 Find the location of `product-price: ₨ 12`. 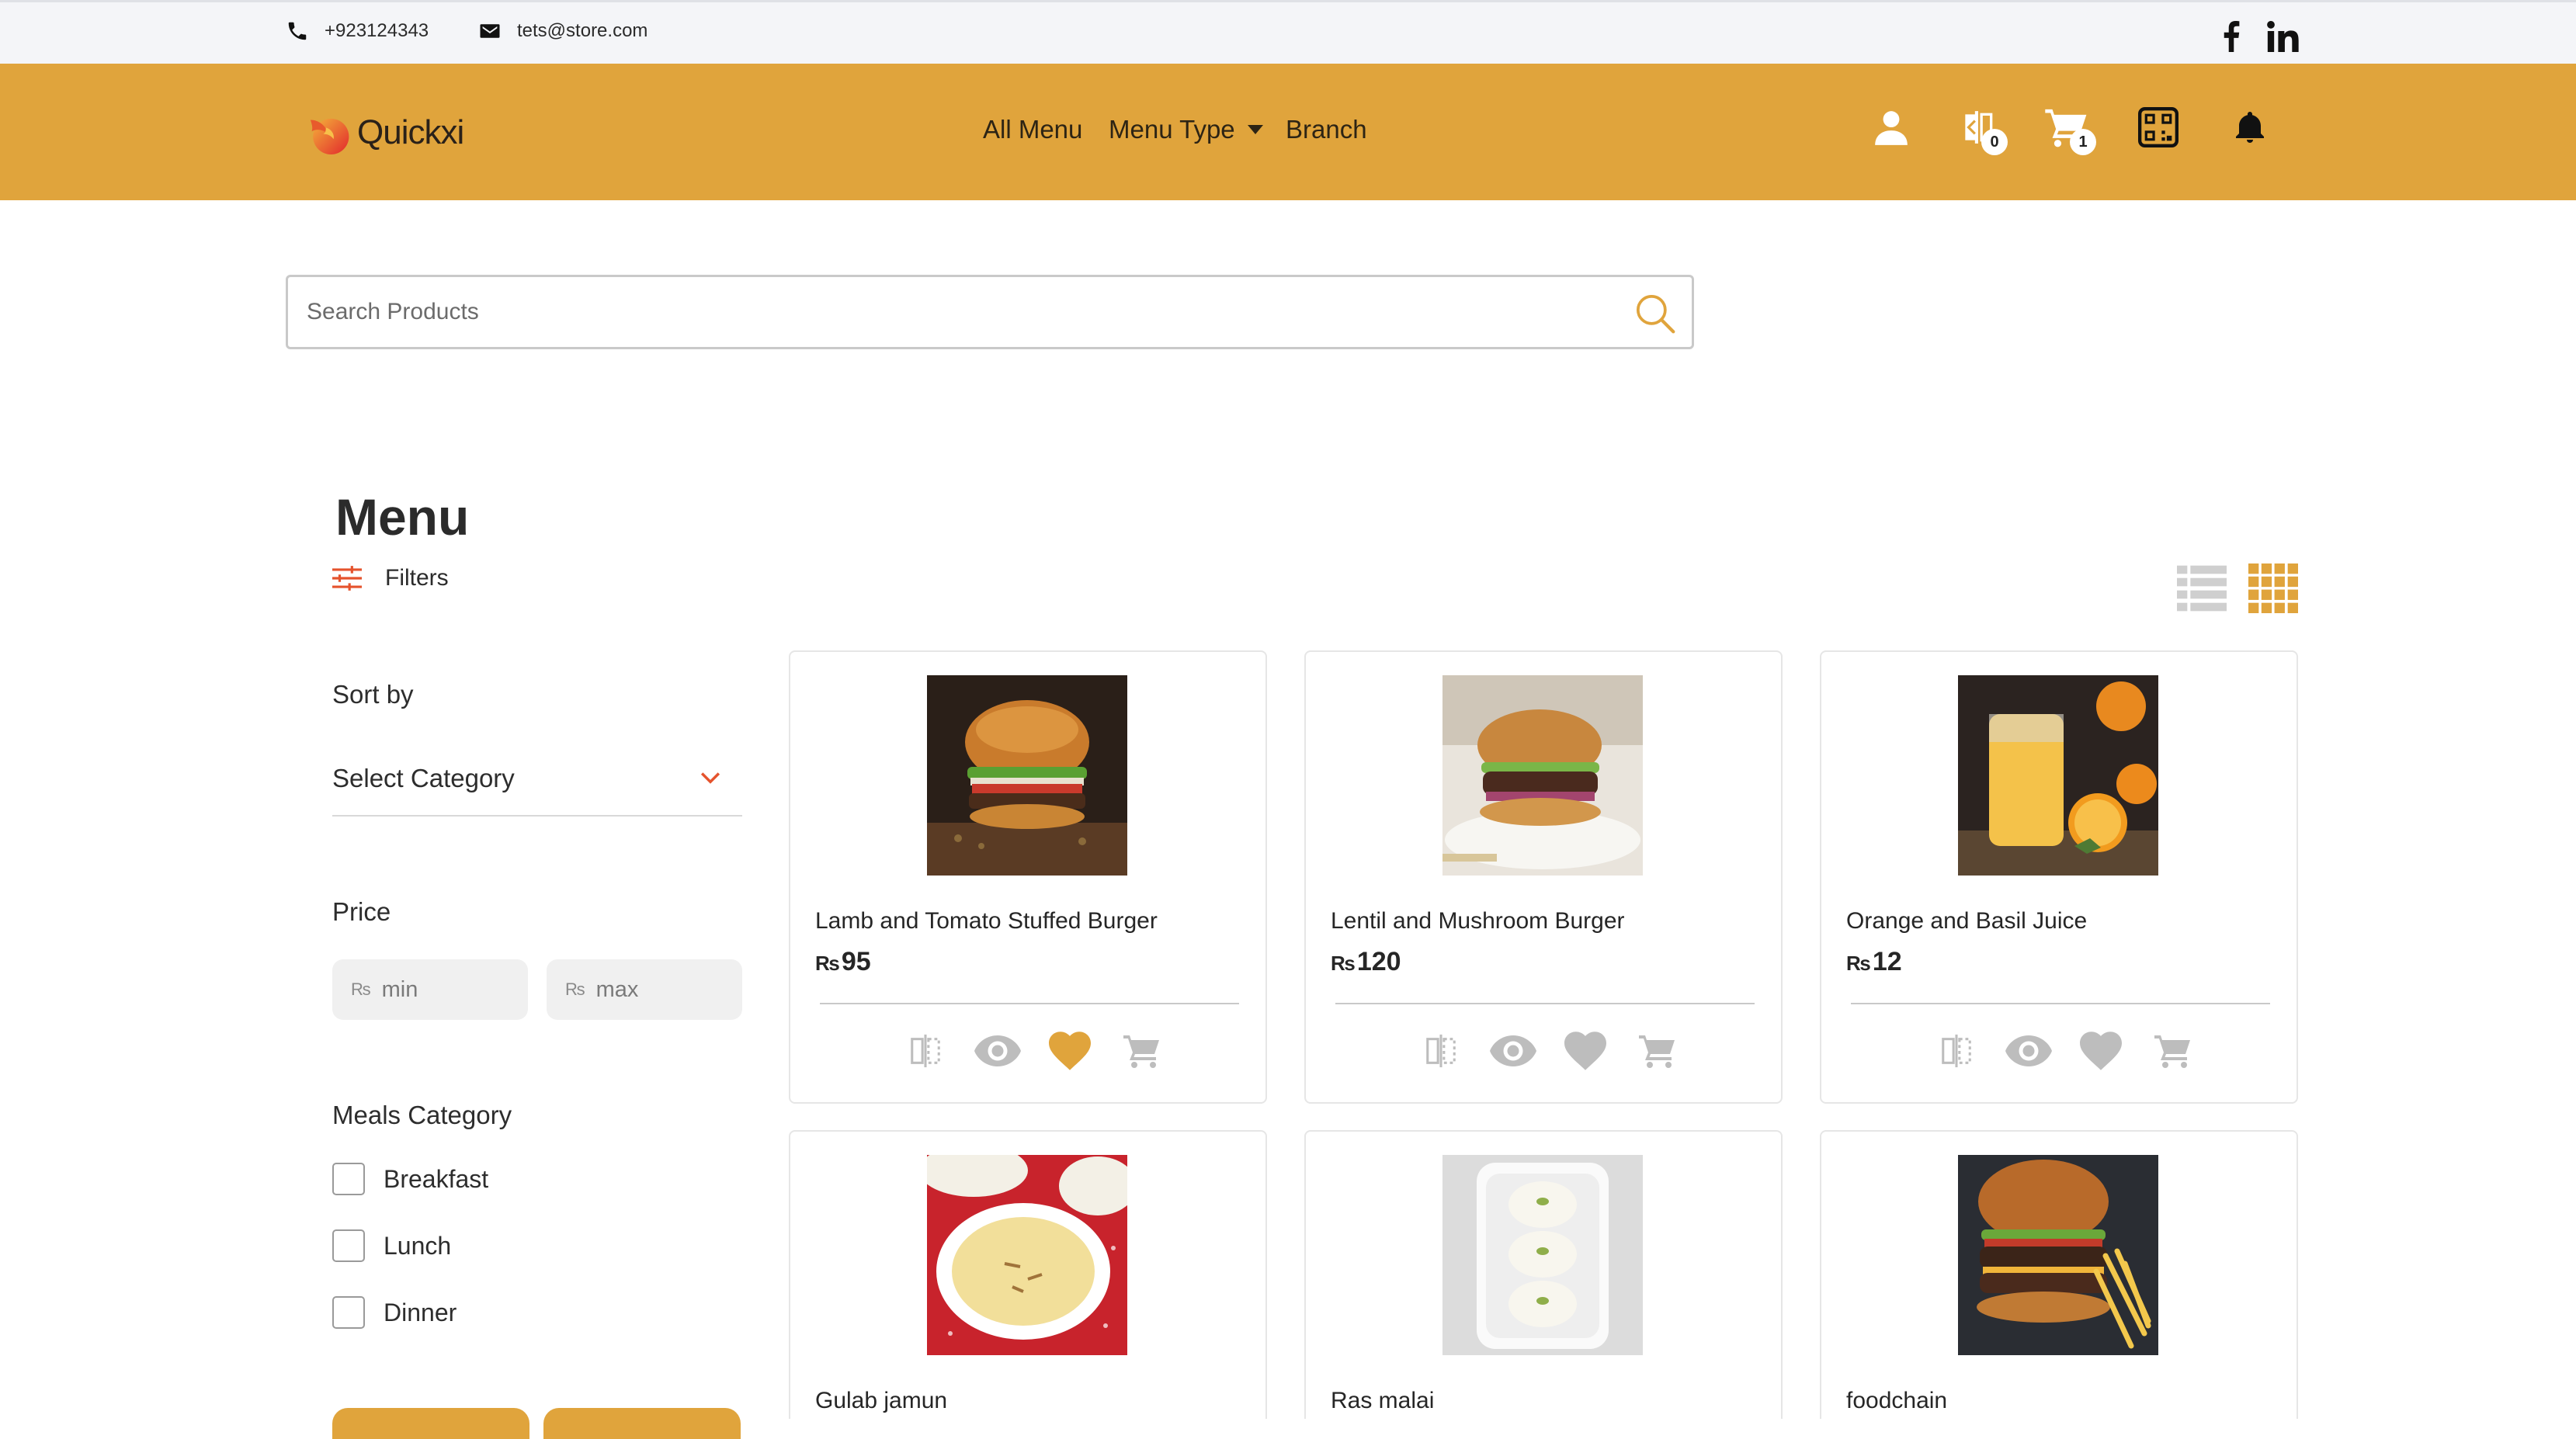

product-price: ₨ 12 is located at coordinates (1874, 962).